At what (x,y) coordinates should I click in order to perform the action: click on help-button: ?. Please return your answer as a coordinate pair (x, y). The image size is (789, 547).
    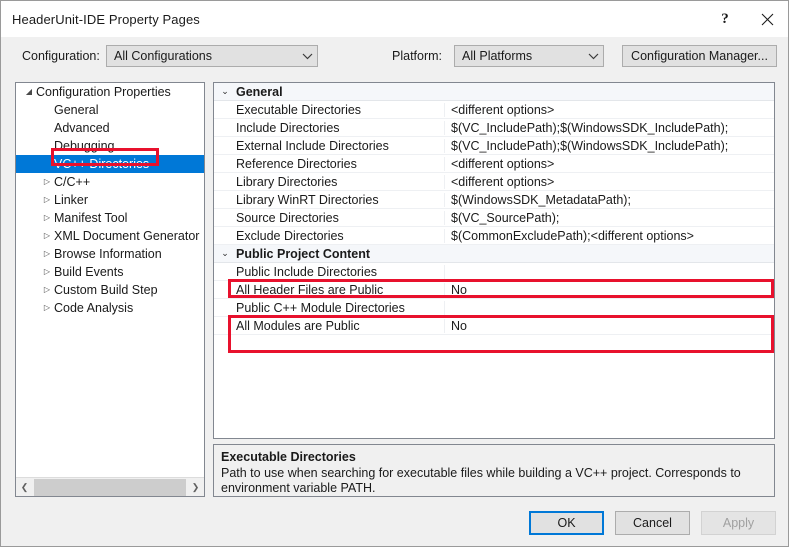
    Looking at the image, I should click on (725, 19).